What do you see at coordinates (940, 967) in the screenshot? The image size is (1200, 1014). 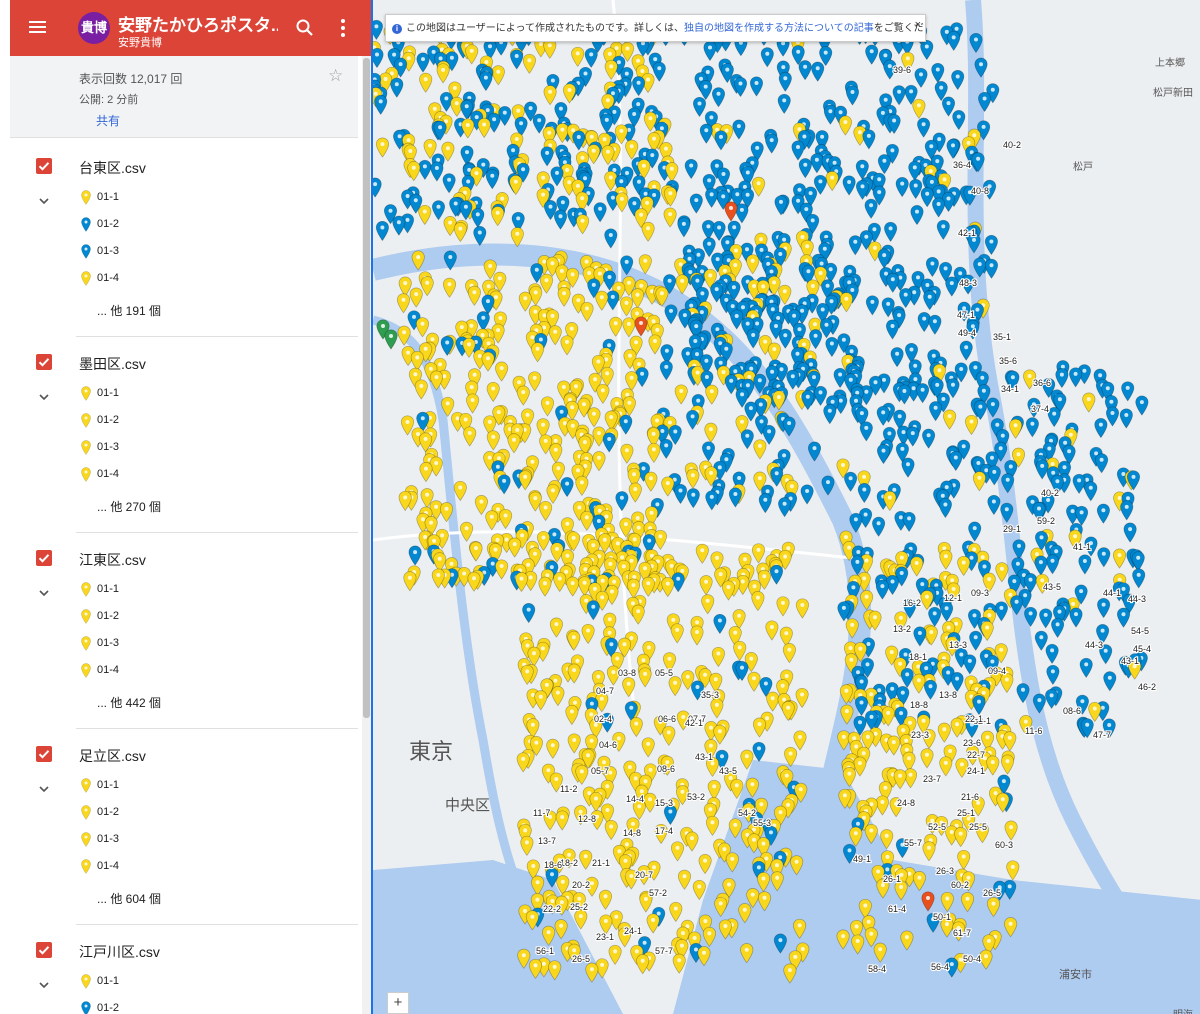 I see `marker-label: 56-4` at bounding box center [940, 967].